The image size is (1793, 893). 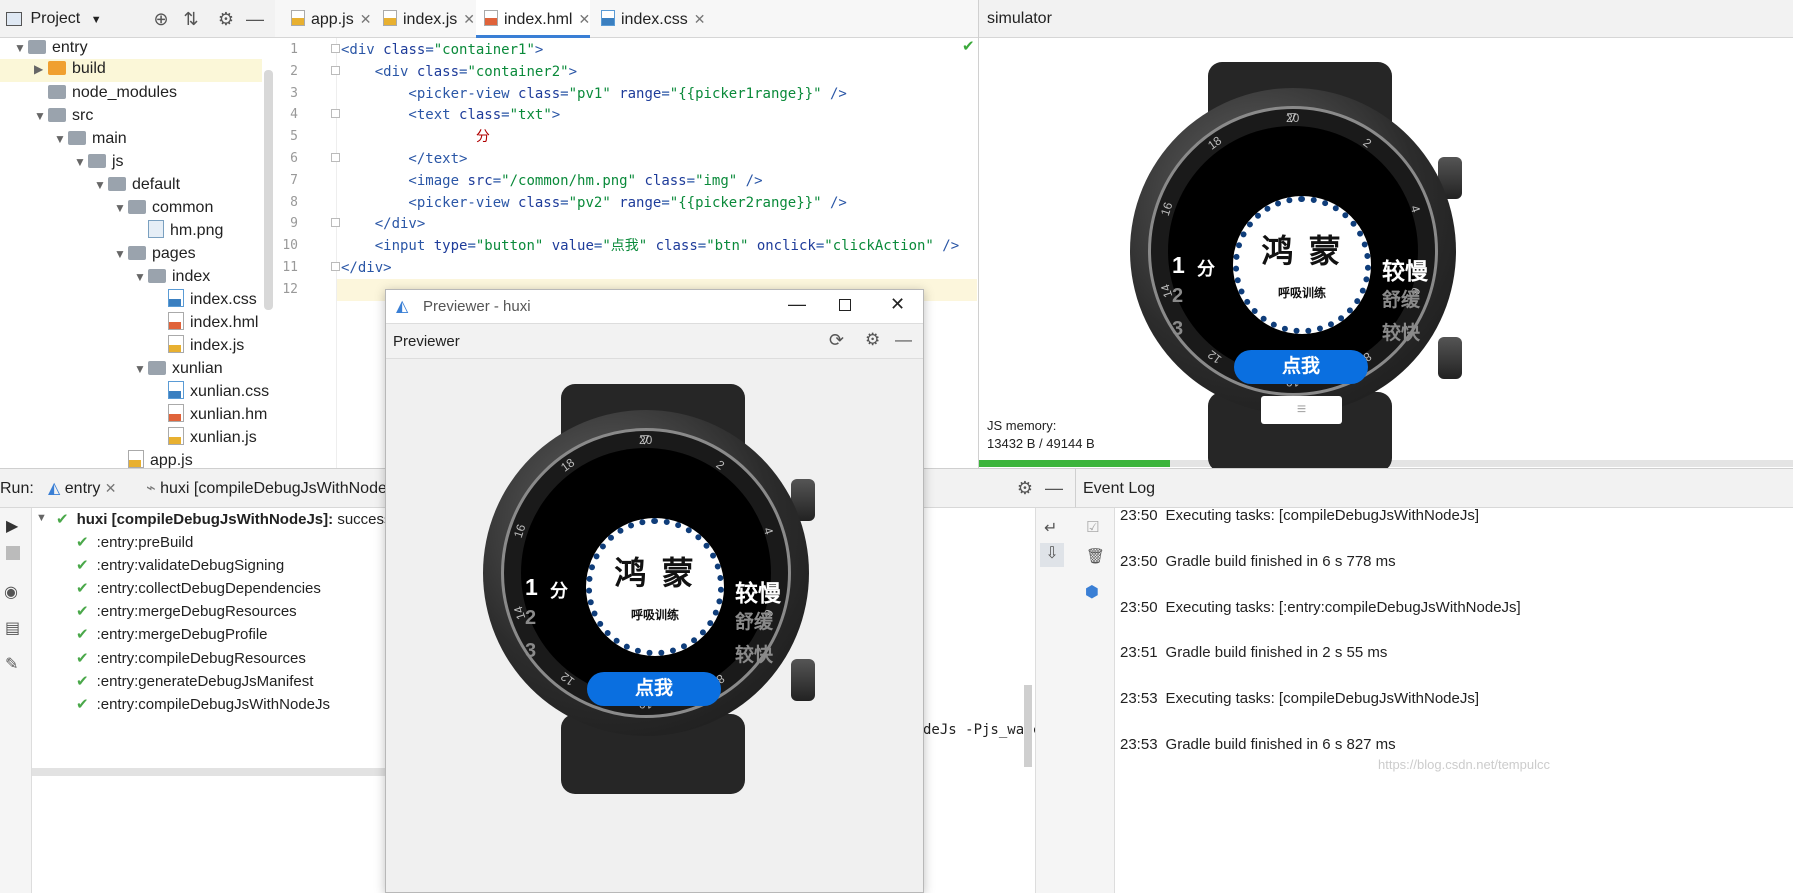 I want to click on build-task-row: ✔:entry:validateDebugSigning, so click(x=180, y=565).